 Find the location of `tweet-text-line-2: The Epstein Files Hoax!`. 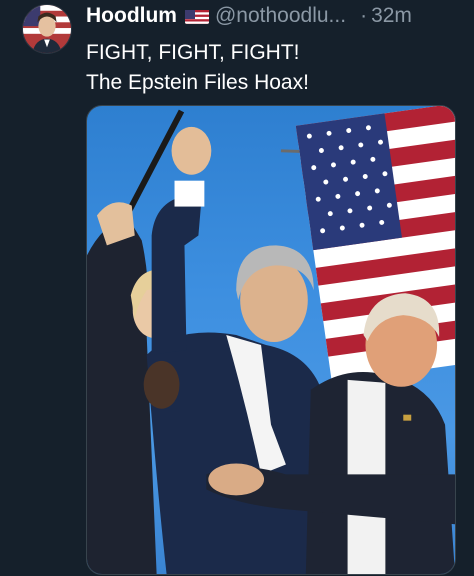

tweet-text-line-2: The Epstein Files Hoax! is located at coordinates (197, 82).